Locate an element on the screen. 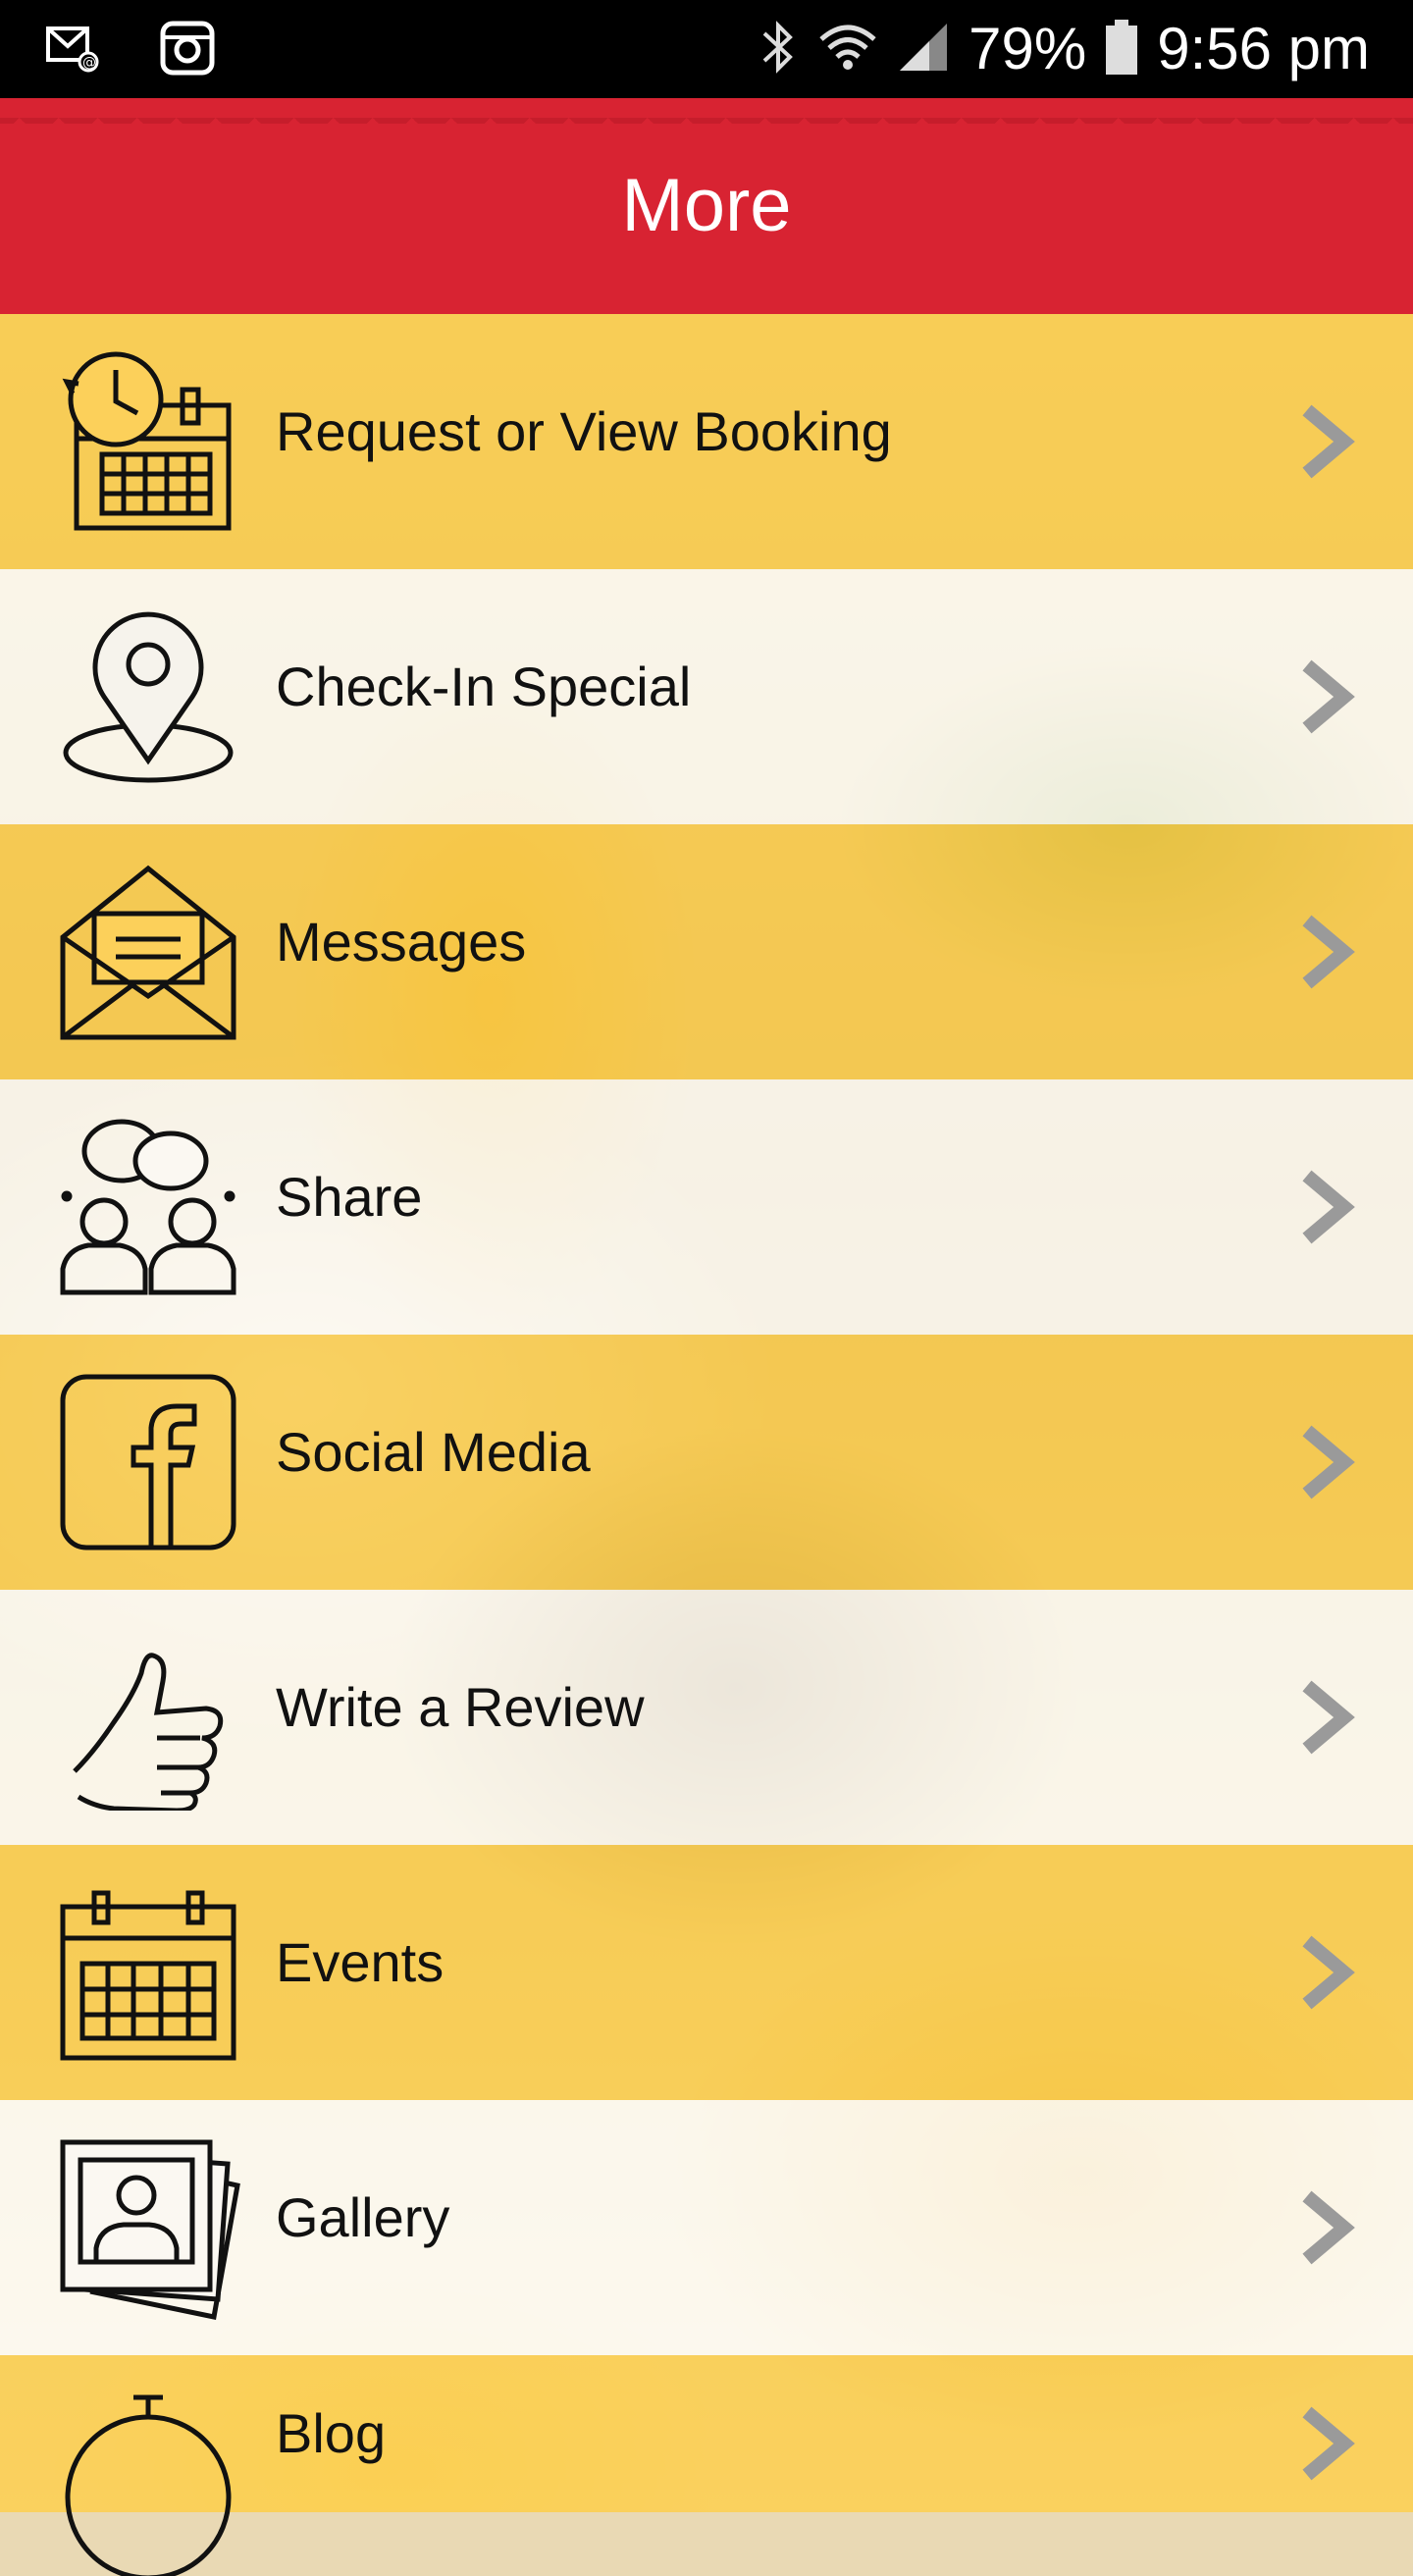 Image resolution: width=1413 pixels, height=2576 pixels. menu-item-messages: Messages is located at coordinates (706, 951).